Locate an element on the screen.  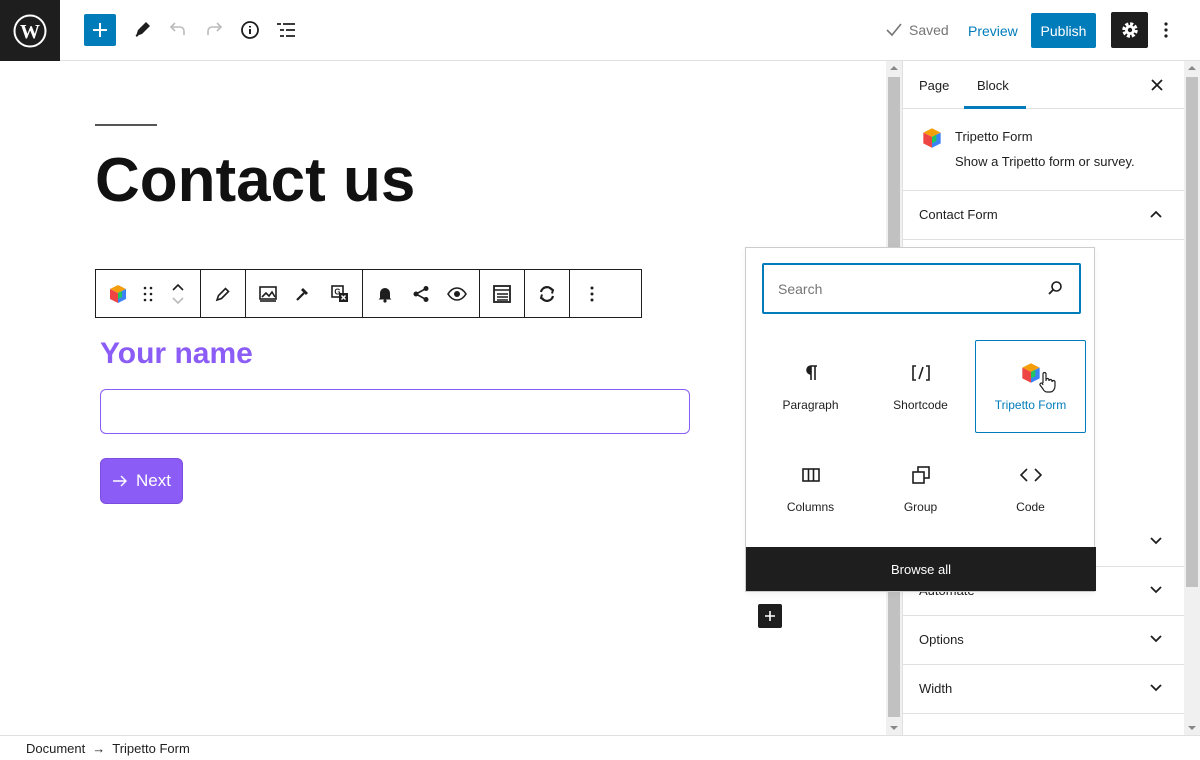
drag-handle is located at coordinates (148, 294).